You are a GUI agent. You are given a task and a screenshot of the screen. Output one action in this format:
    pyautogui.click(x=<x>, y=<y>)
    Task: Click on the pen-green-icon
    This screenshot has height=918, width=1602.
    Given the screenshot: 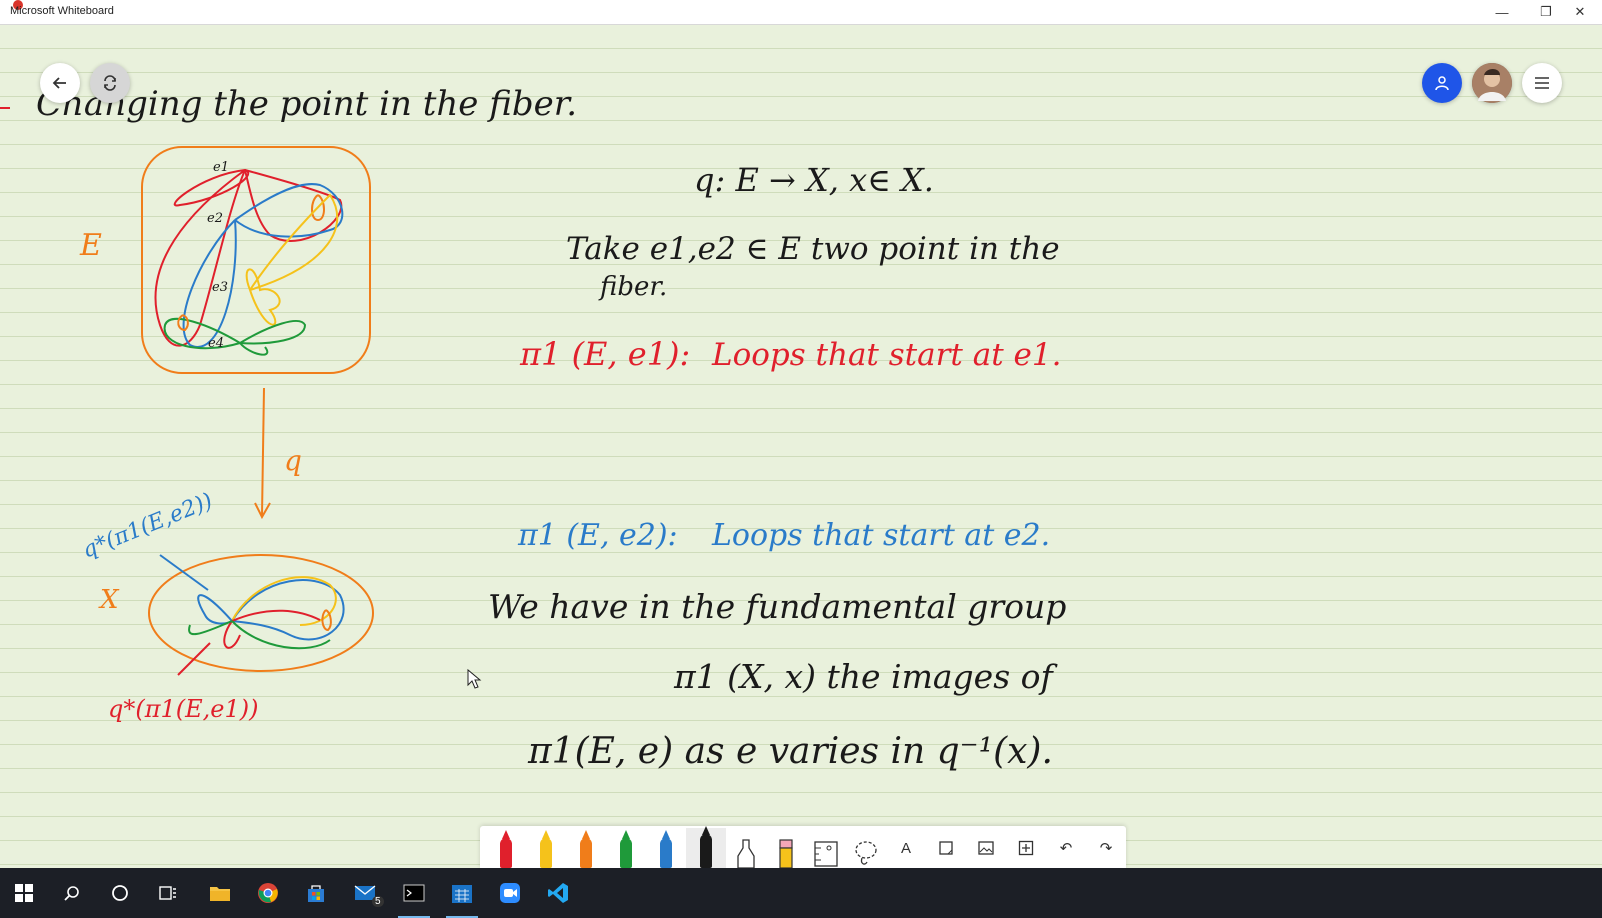 What is the action you would take?
    pyautogui.click(x=626, y=849)
    